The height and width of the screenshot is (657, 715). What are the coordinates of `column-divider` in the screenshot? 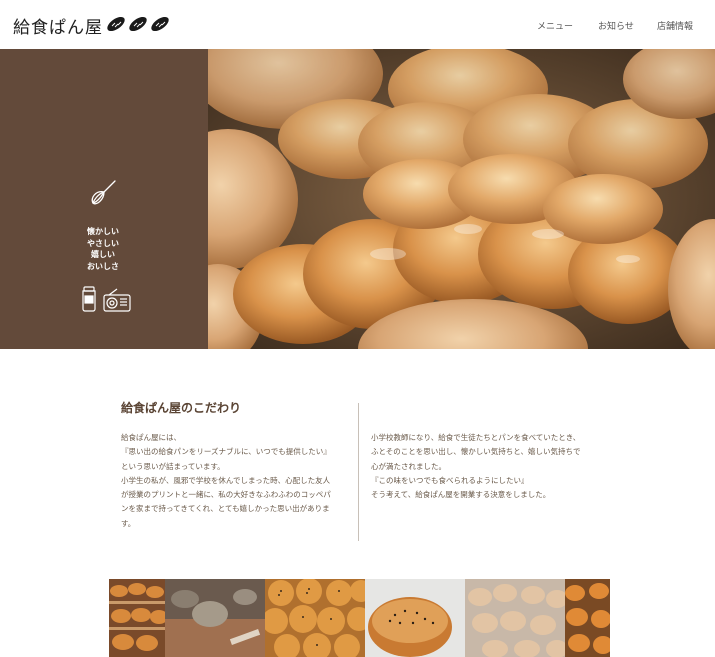 It's located at (358, 472).